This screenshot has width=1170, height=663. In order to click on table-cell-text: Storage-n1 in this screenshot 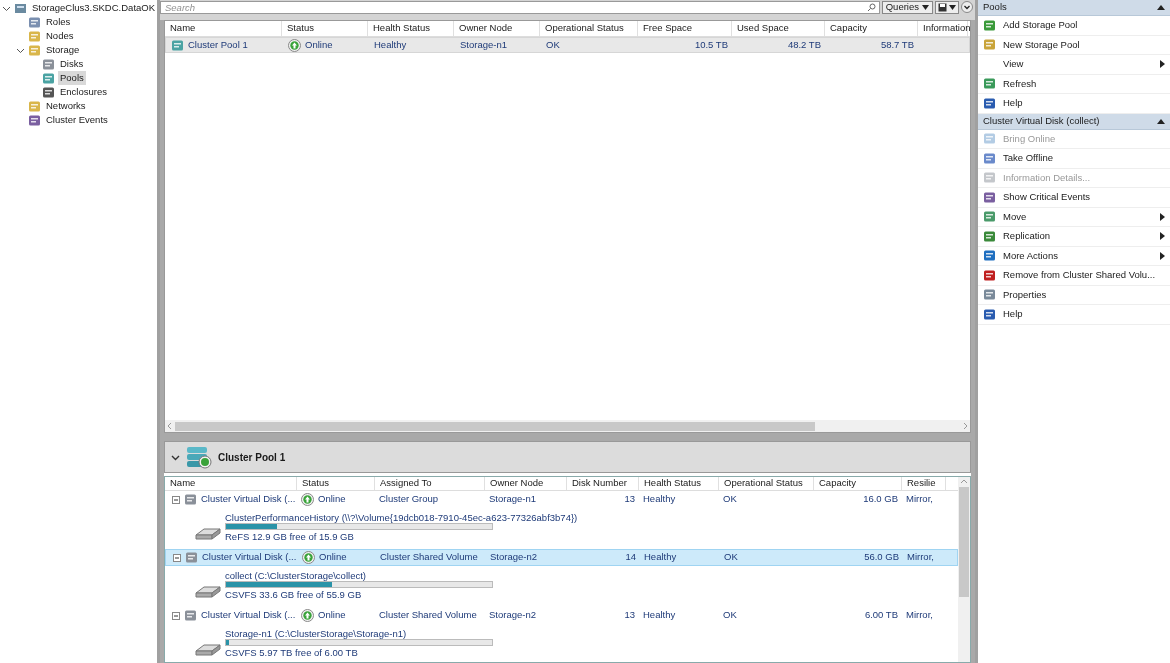, I will do `click(483, 44)`.